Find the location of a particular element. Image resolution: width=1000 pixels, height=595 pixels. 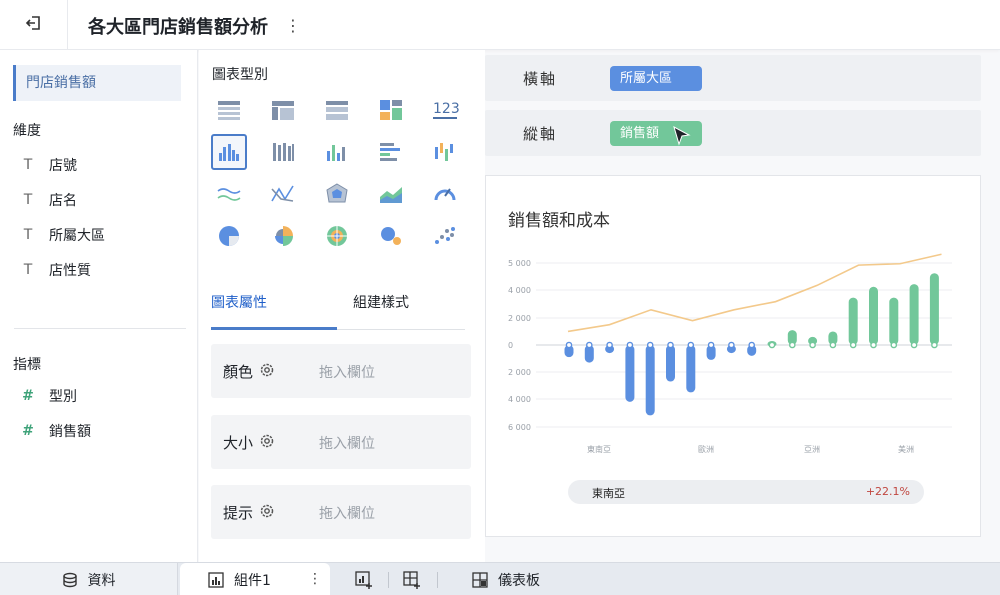

column-chart-icon is located at coordinates (337, 152).